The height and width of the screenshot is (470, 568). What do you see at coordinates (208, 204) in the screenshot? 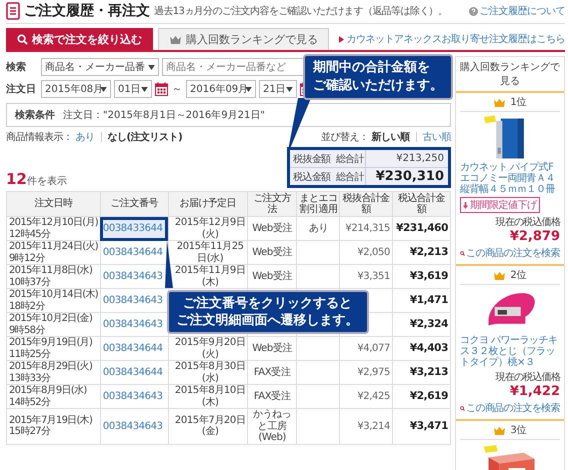
I see `column-header: お届け予定日` at bounding box center [208, 204].